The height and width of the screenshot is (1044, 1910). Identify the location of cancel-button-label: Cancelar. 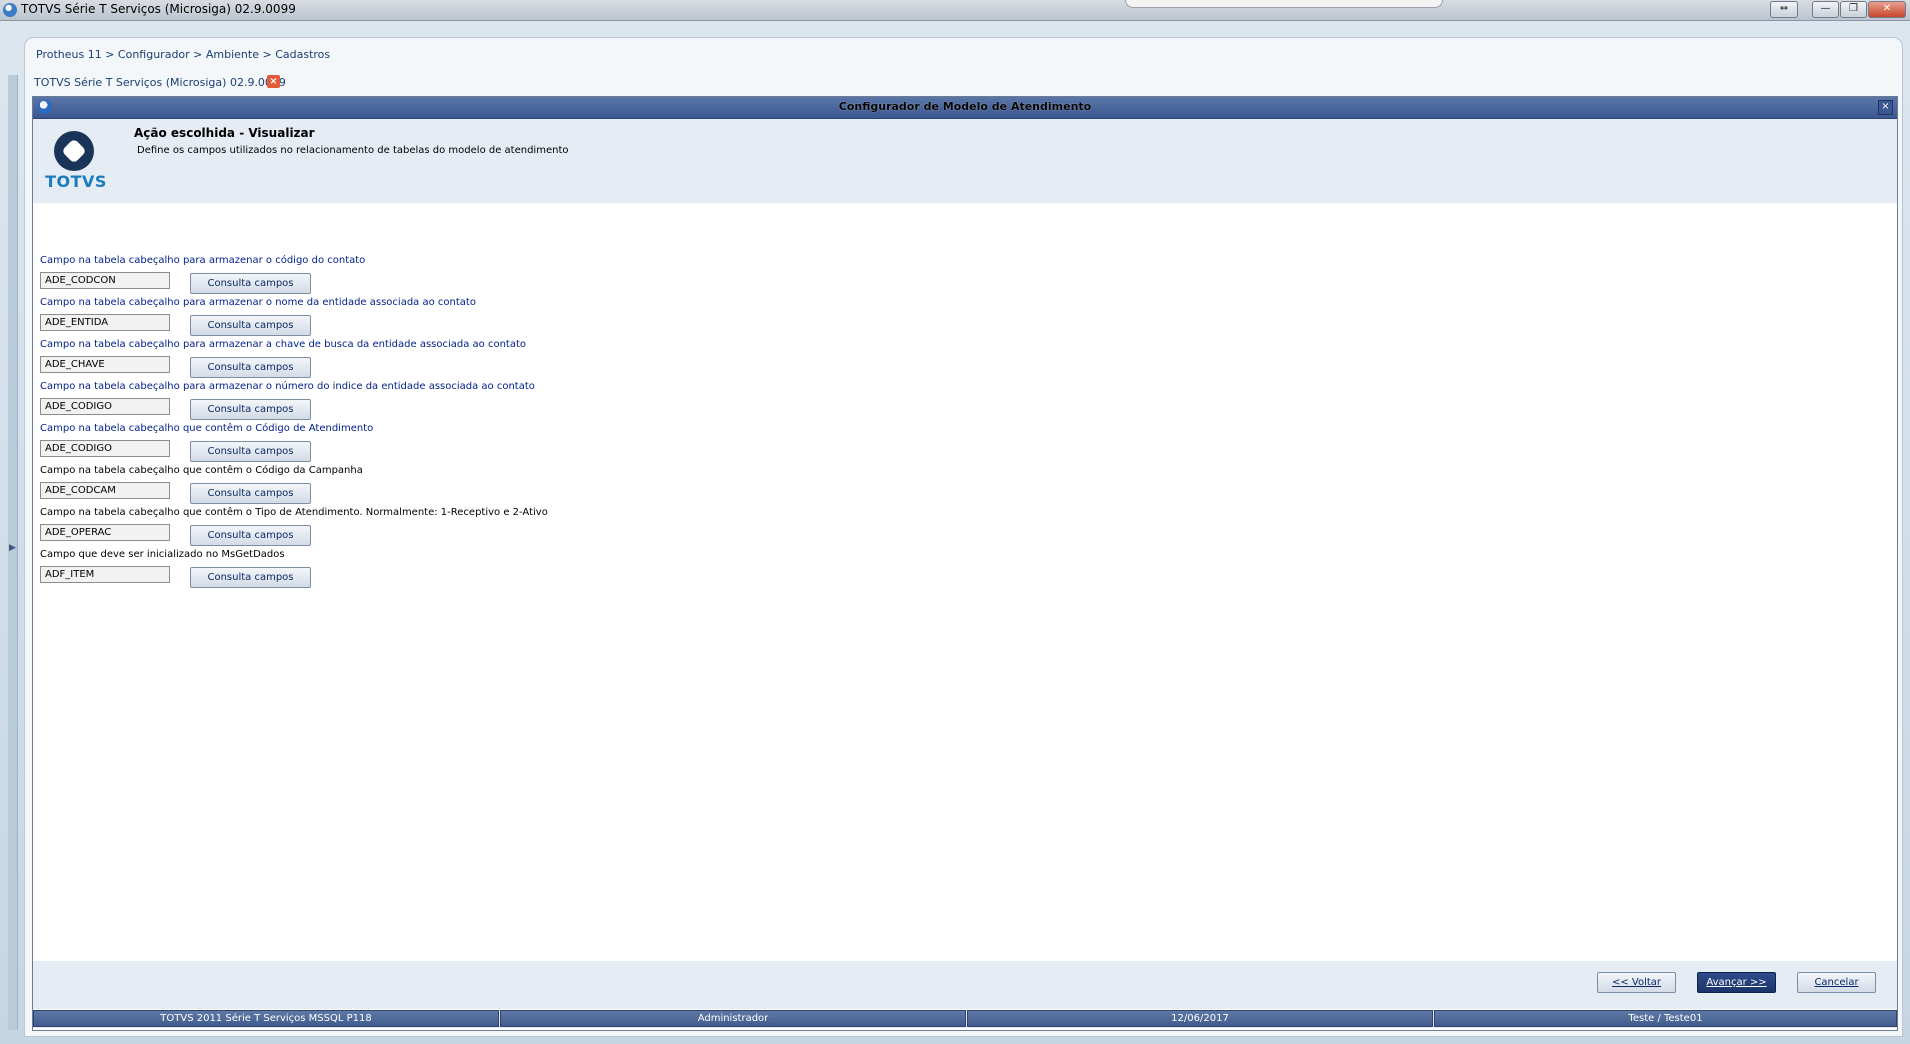
(1836, 982).